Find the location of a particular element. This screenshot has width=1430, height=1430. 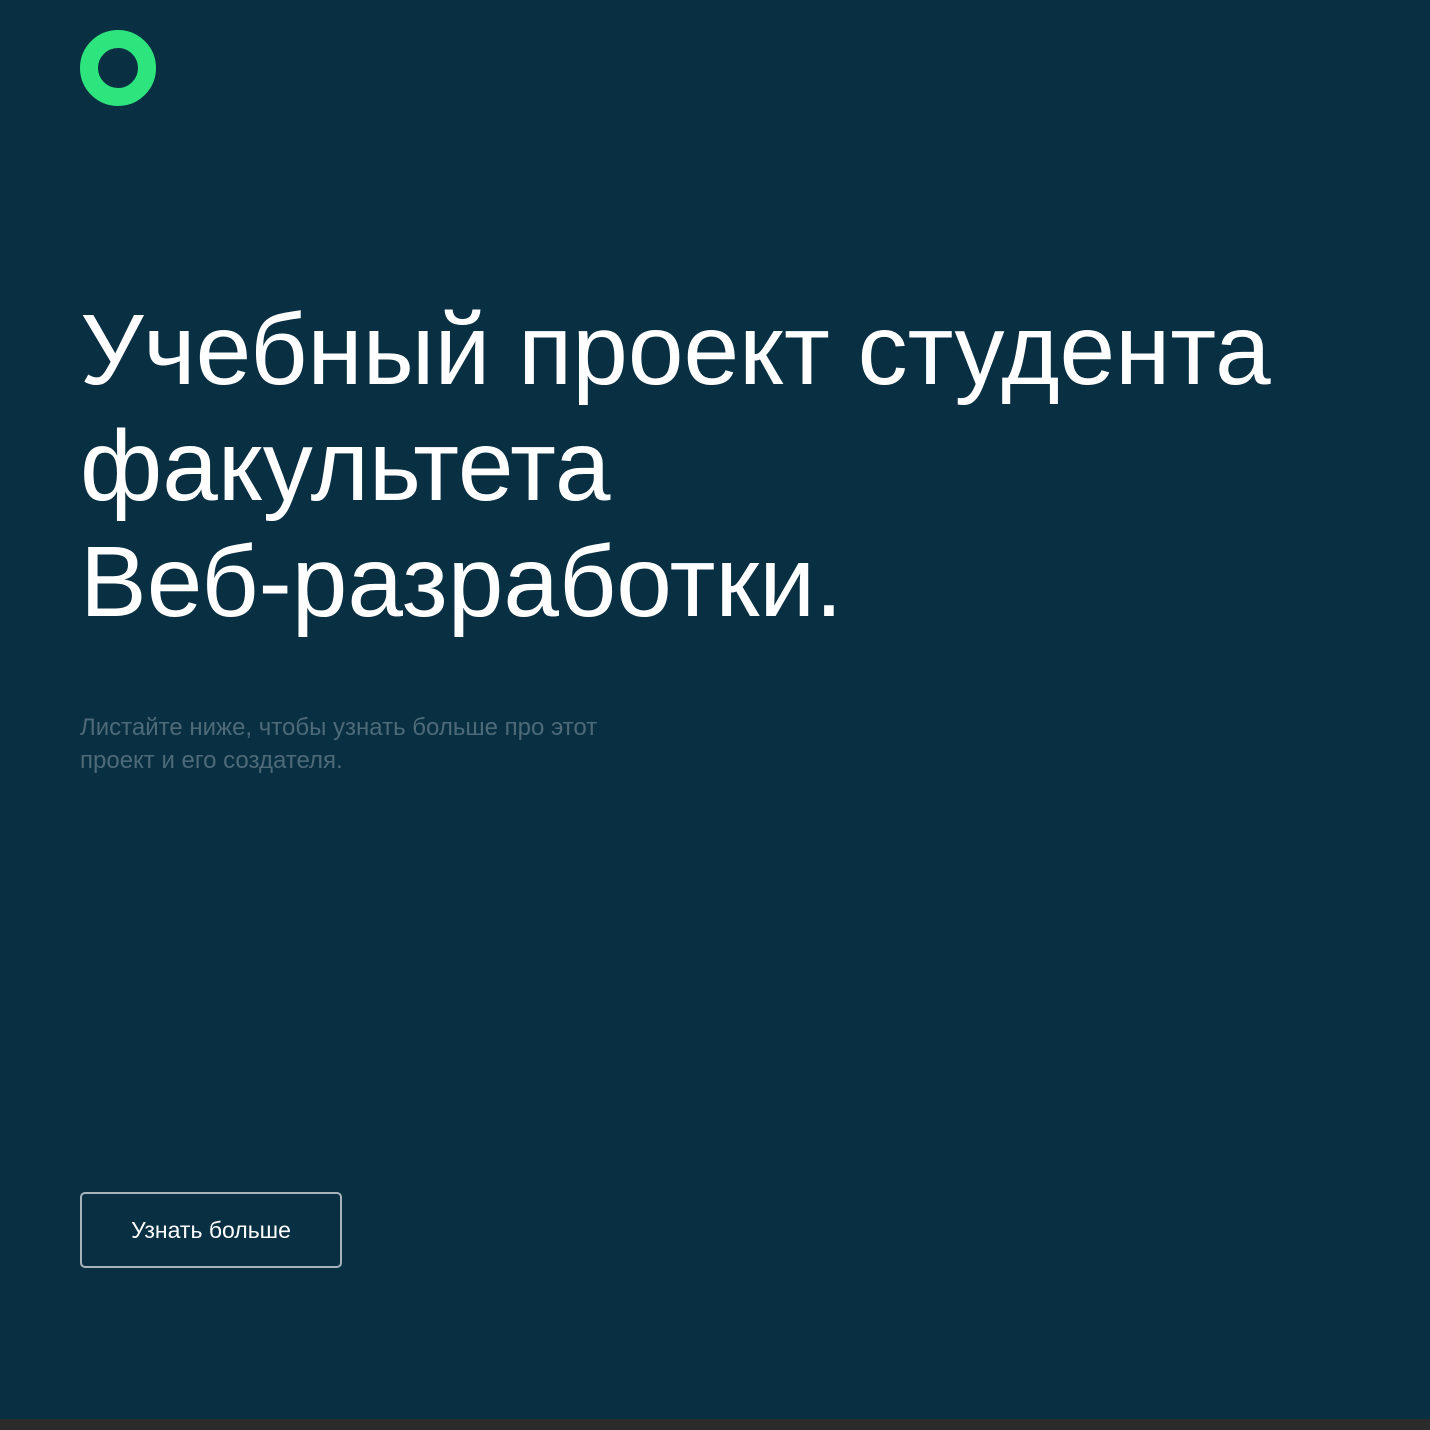

bottom-bar is located at coordinates (715, 1424).